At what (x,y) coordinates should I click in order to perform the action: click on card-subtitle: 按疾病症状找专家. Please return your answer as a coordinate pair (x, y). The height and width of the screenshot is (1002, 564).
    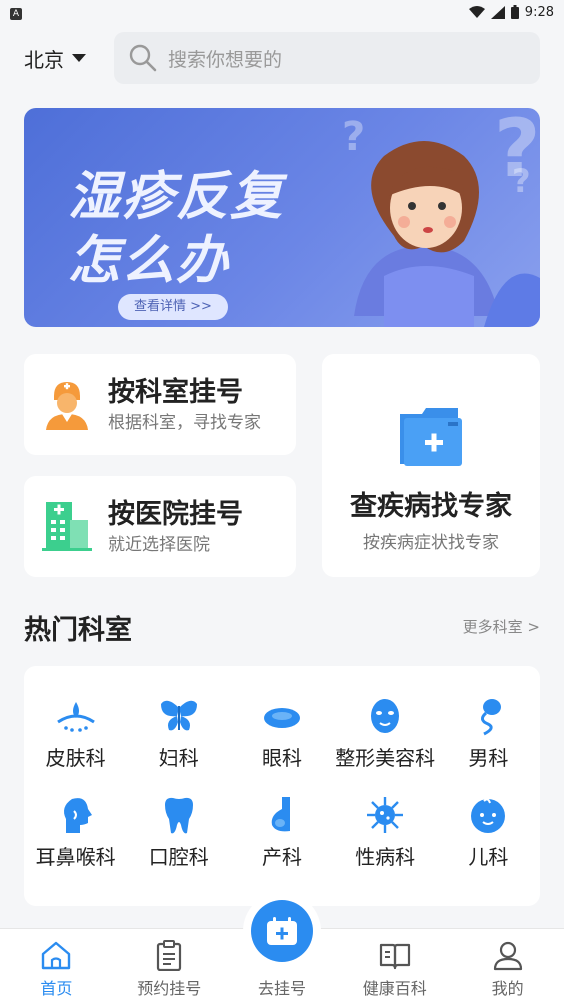
    Looking at the image, I should click on (431, 543).